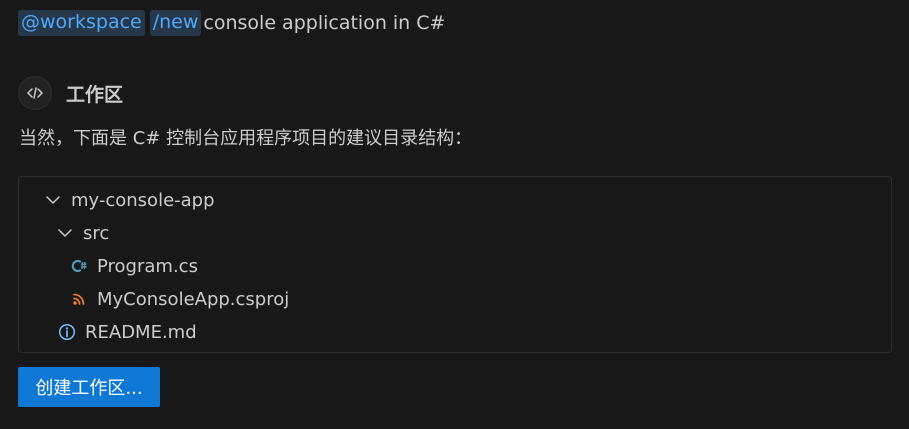  I want to click on tree-item-my-console-app: my-console-app, so click(129, 200).